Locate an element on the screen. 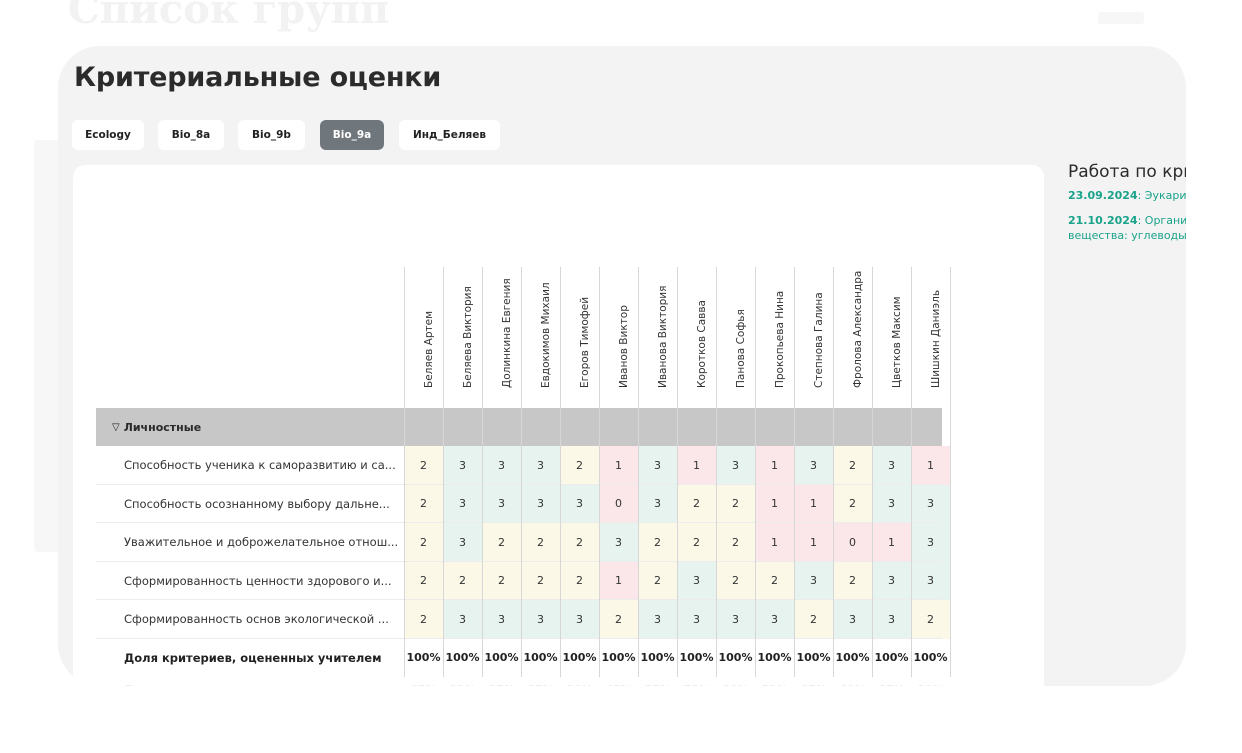  tab-ind-belyaev: Инд_Беляев is located at coordinates (449, 135).